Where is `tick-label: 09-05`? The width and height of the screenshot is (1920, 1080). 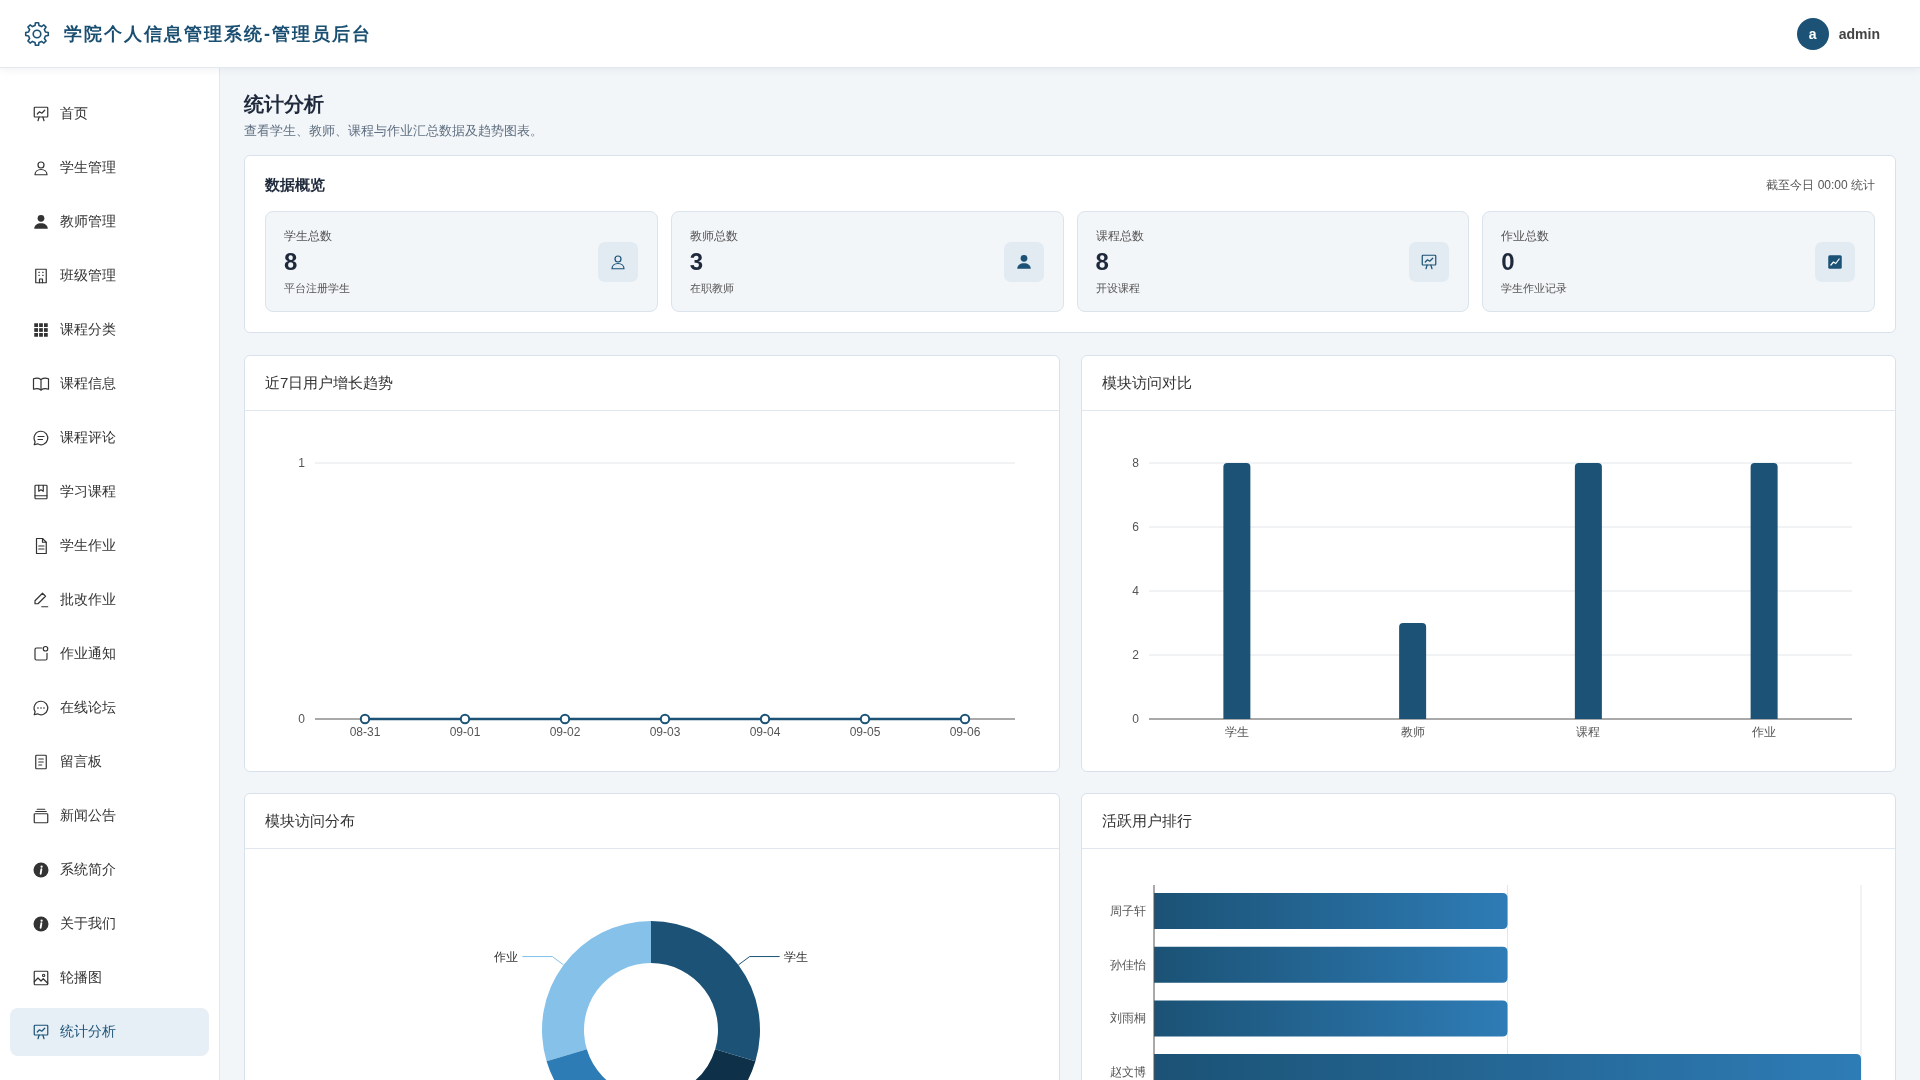
tick-label: 09-05 is located at coordinates (865, 732).